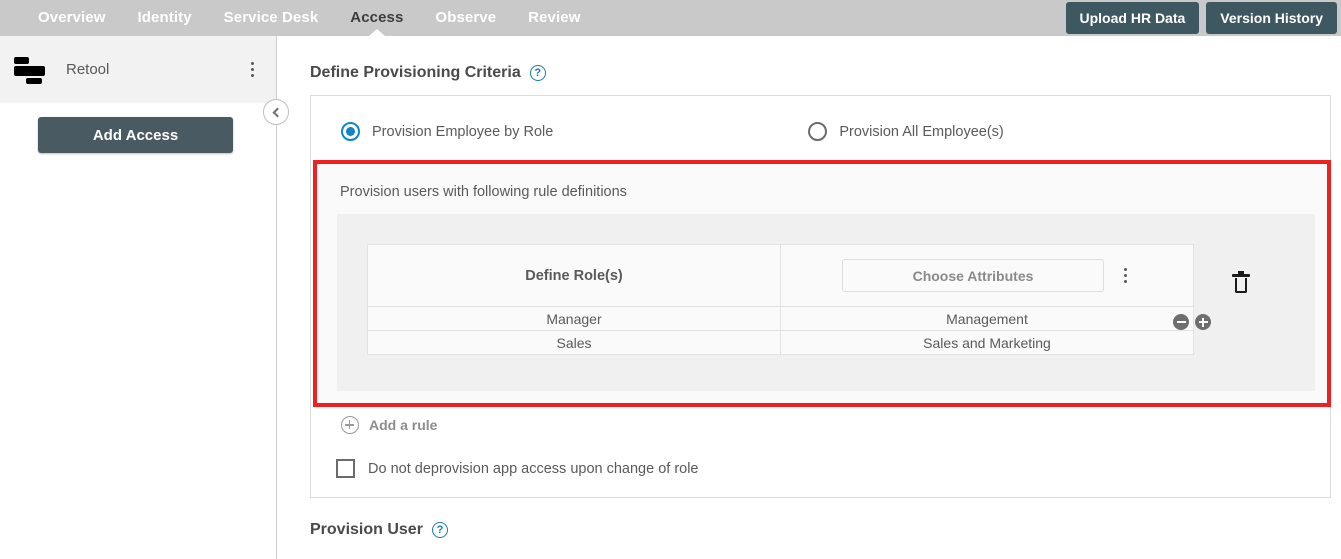  I want to click on nav-item-access: Access, so click(376, 18).